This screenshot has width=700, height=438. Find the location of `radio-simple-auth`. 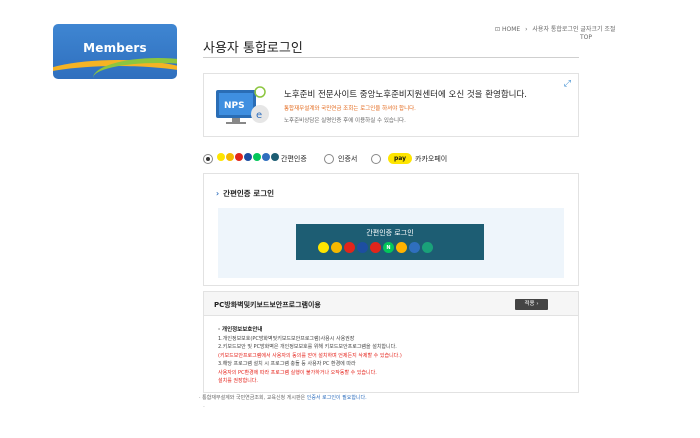

radio-simple-auth is located at coordinates (208, 159).